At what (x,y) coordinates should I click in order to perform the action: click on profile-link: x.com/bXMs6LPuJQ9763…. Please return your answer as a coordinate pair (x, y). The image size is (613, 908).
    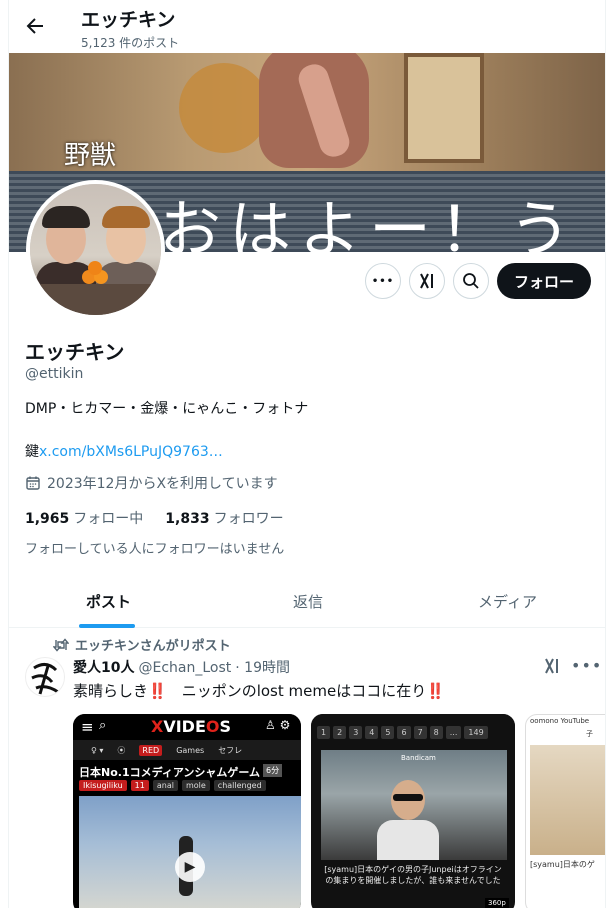
    Looking at the image, I should click on (131, 452).